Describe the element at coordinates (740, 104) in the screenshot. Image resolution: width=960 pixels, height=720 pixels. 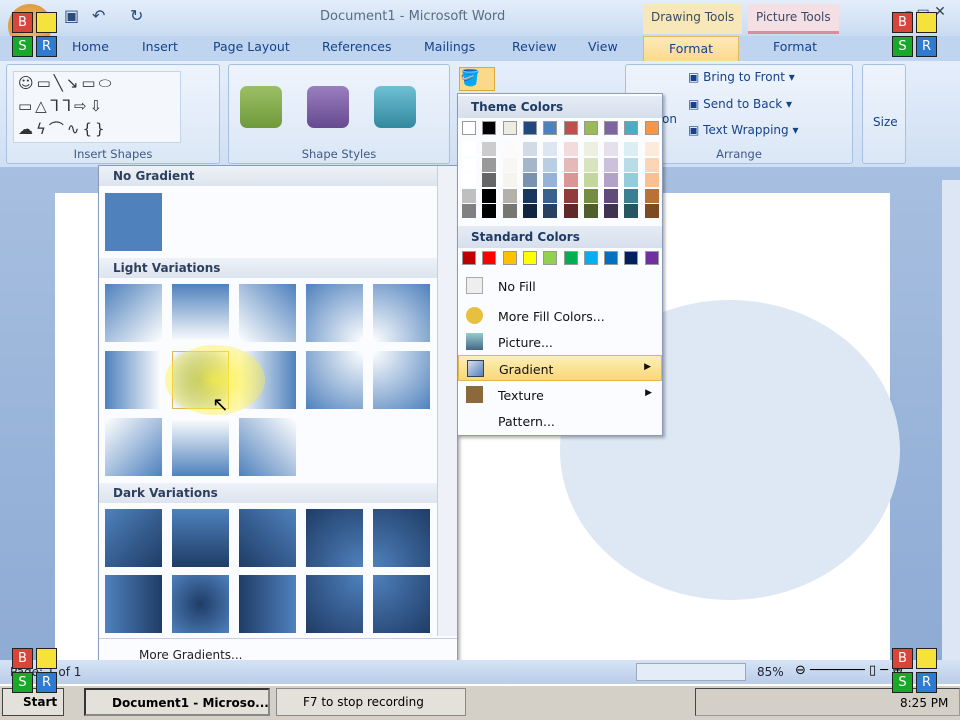
I see `send-to-back-button: ▣ Send to Back ▾` at that location.